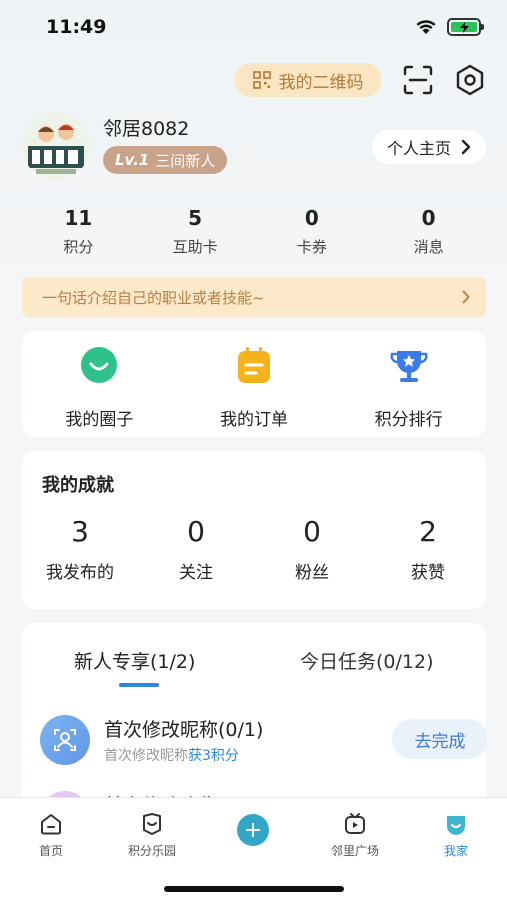  I want to click on nav-my-home: 我家, so click(456, 835).